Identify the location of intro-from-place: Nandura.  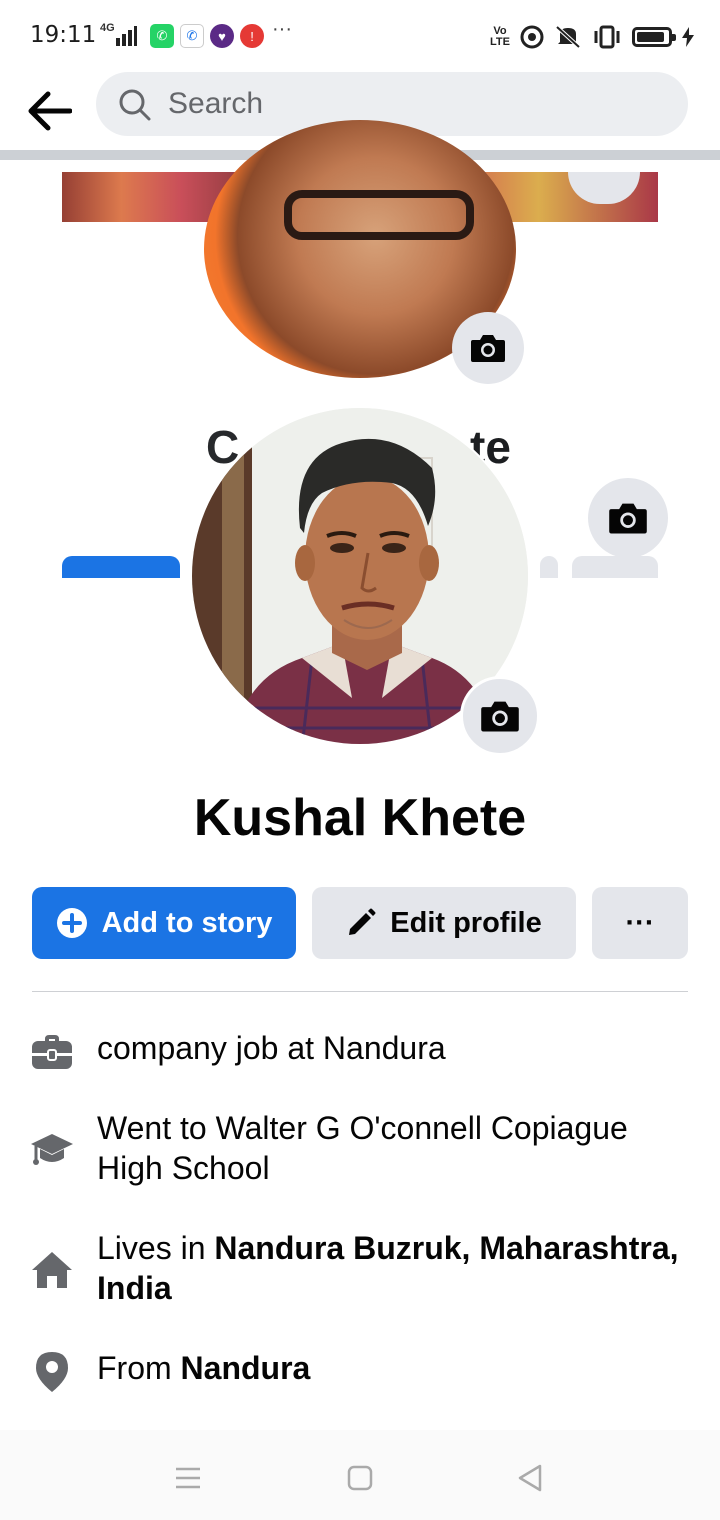
(246, 1368).